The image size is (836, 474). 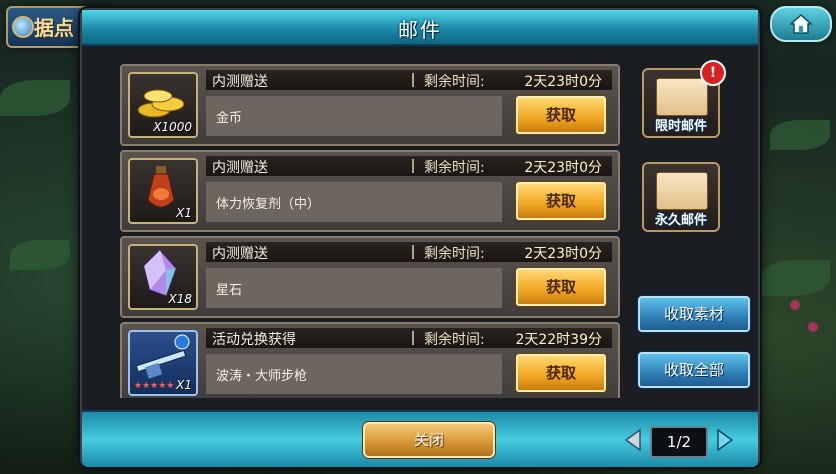 What do you see at coordinates (680, 220) in the screenshot?
I see `tab-permanent-label: 永久邮件` at bounding box center [680, 220].